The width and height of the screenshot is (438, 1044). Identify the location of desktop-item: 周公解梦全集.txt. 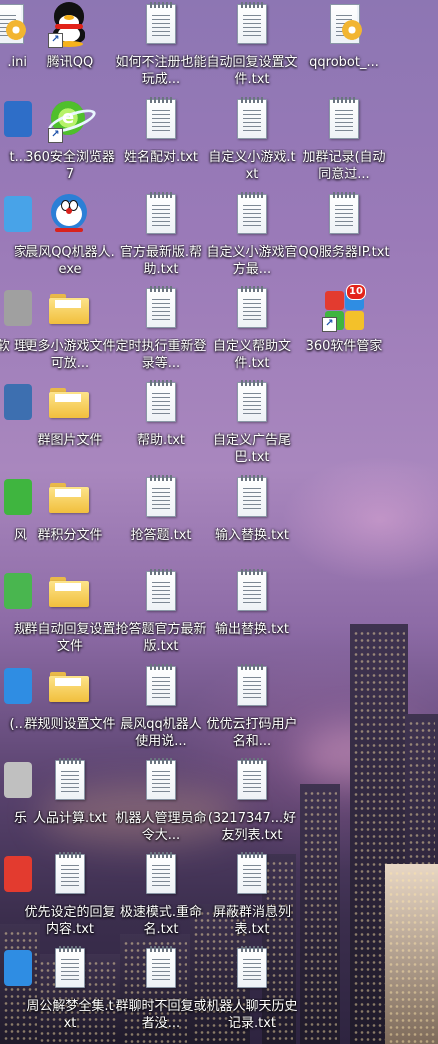
(70, 989).